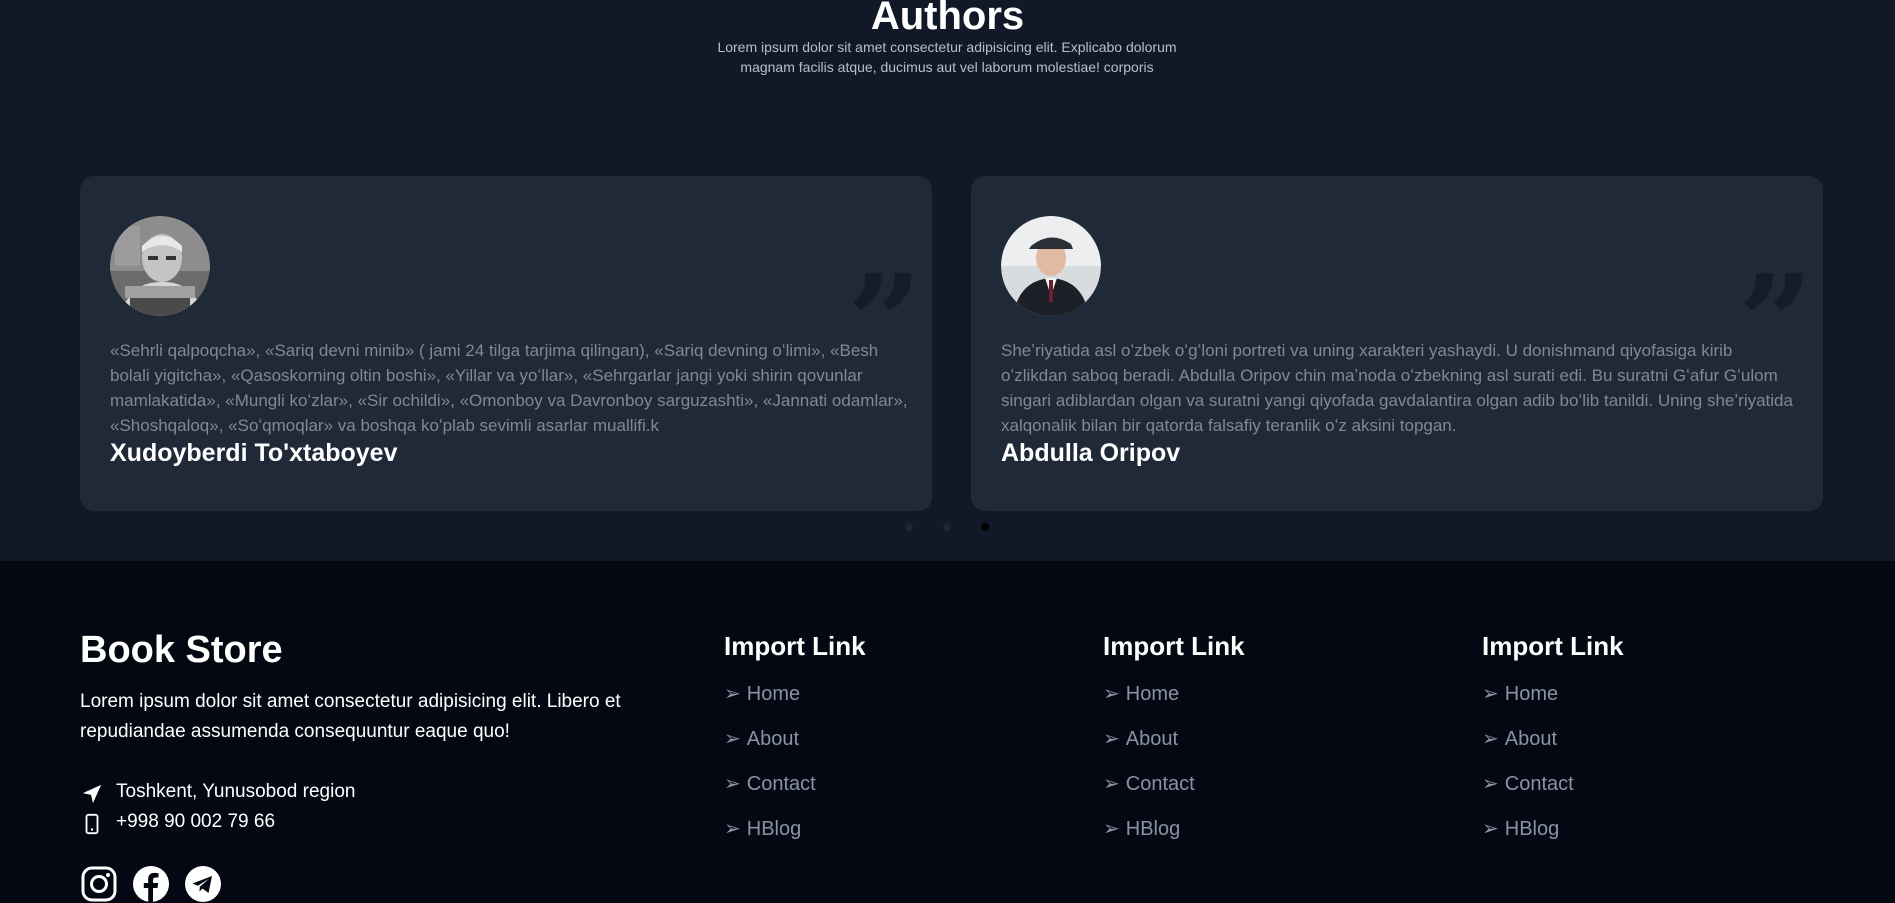 This screenshot has width=1895, height=903. I want to click on authors-heading: Authors, so click(947, 19).